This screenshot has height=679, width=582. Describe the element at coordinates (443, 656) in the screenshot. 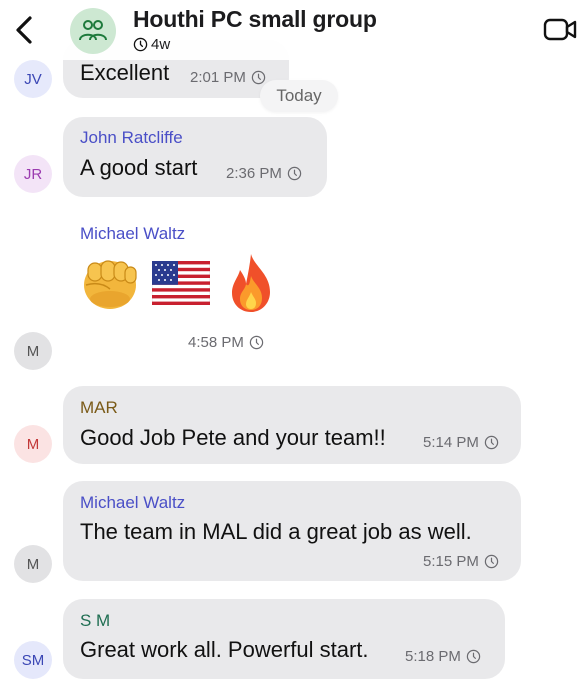

I see `message-time: 5:18 PM` at that location.